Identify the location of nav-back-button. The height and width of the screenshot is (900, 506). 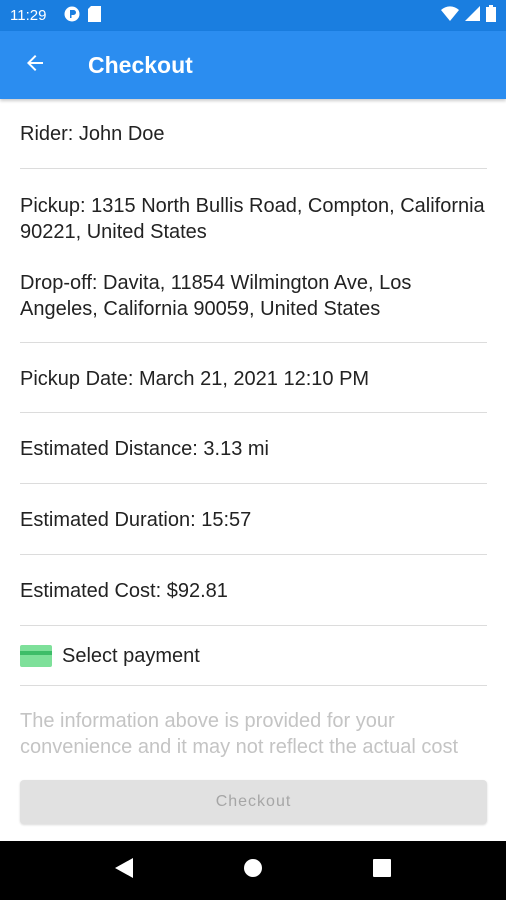
(124, 871).